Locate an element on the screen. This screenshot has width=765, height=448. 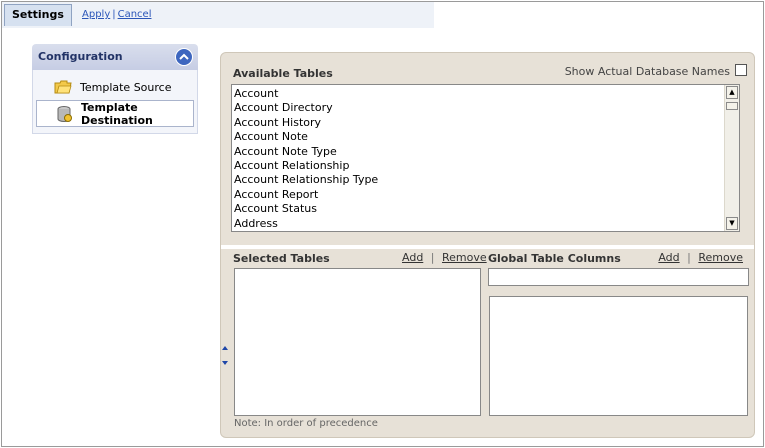
folder-star-icon is located at coordinates (63, 87).